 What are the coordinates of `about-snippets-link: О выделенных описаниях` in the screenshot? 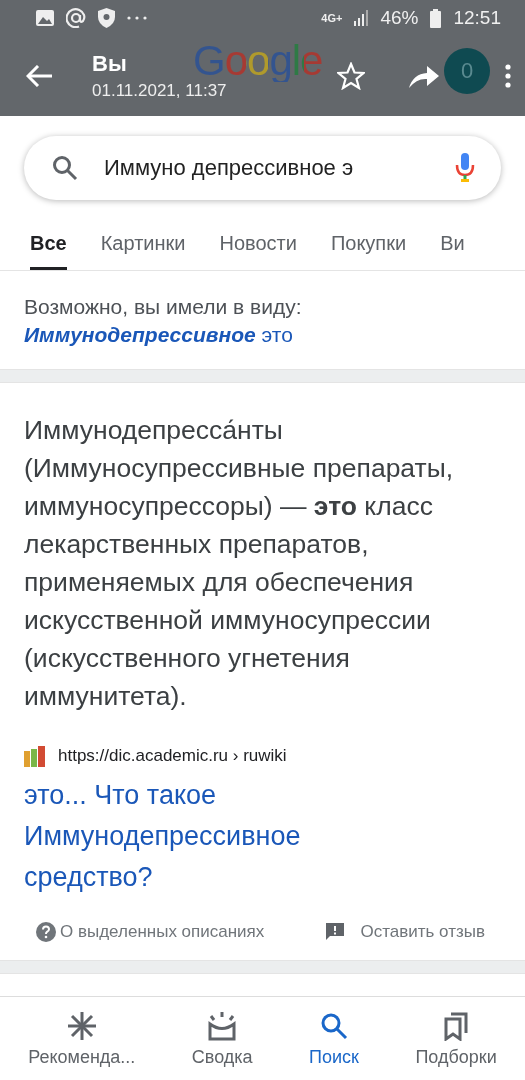 It's located at (162, 932).